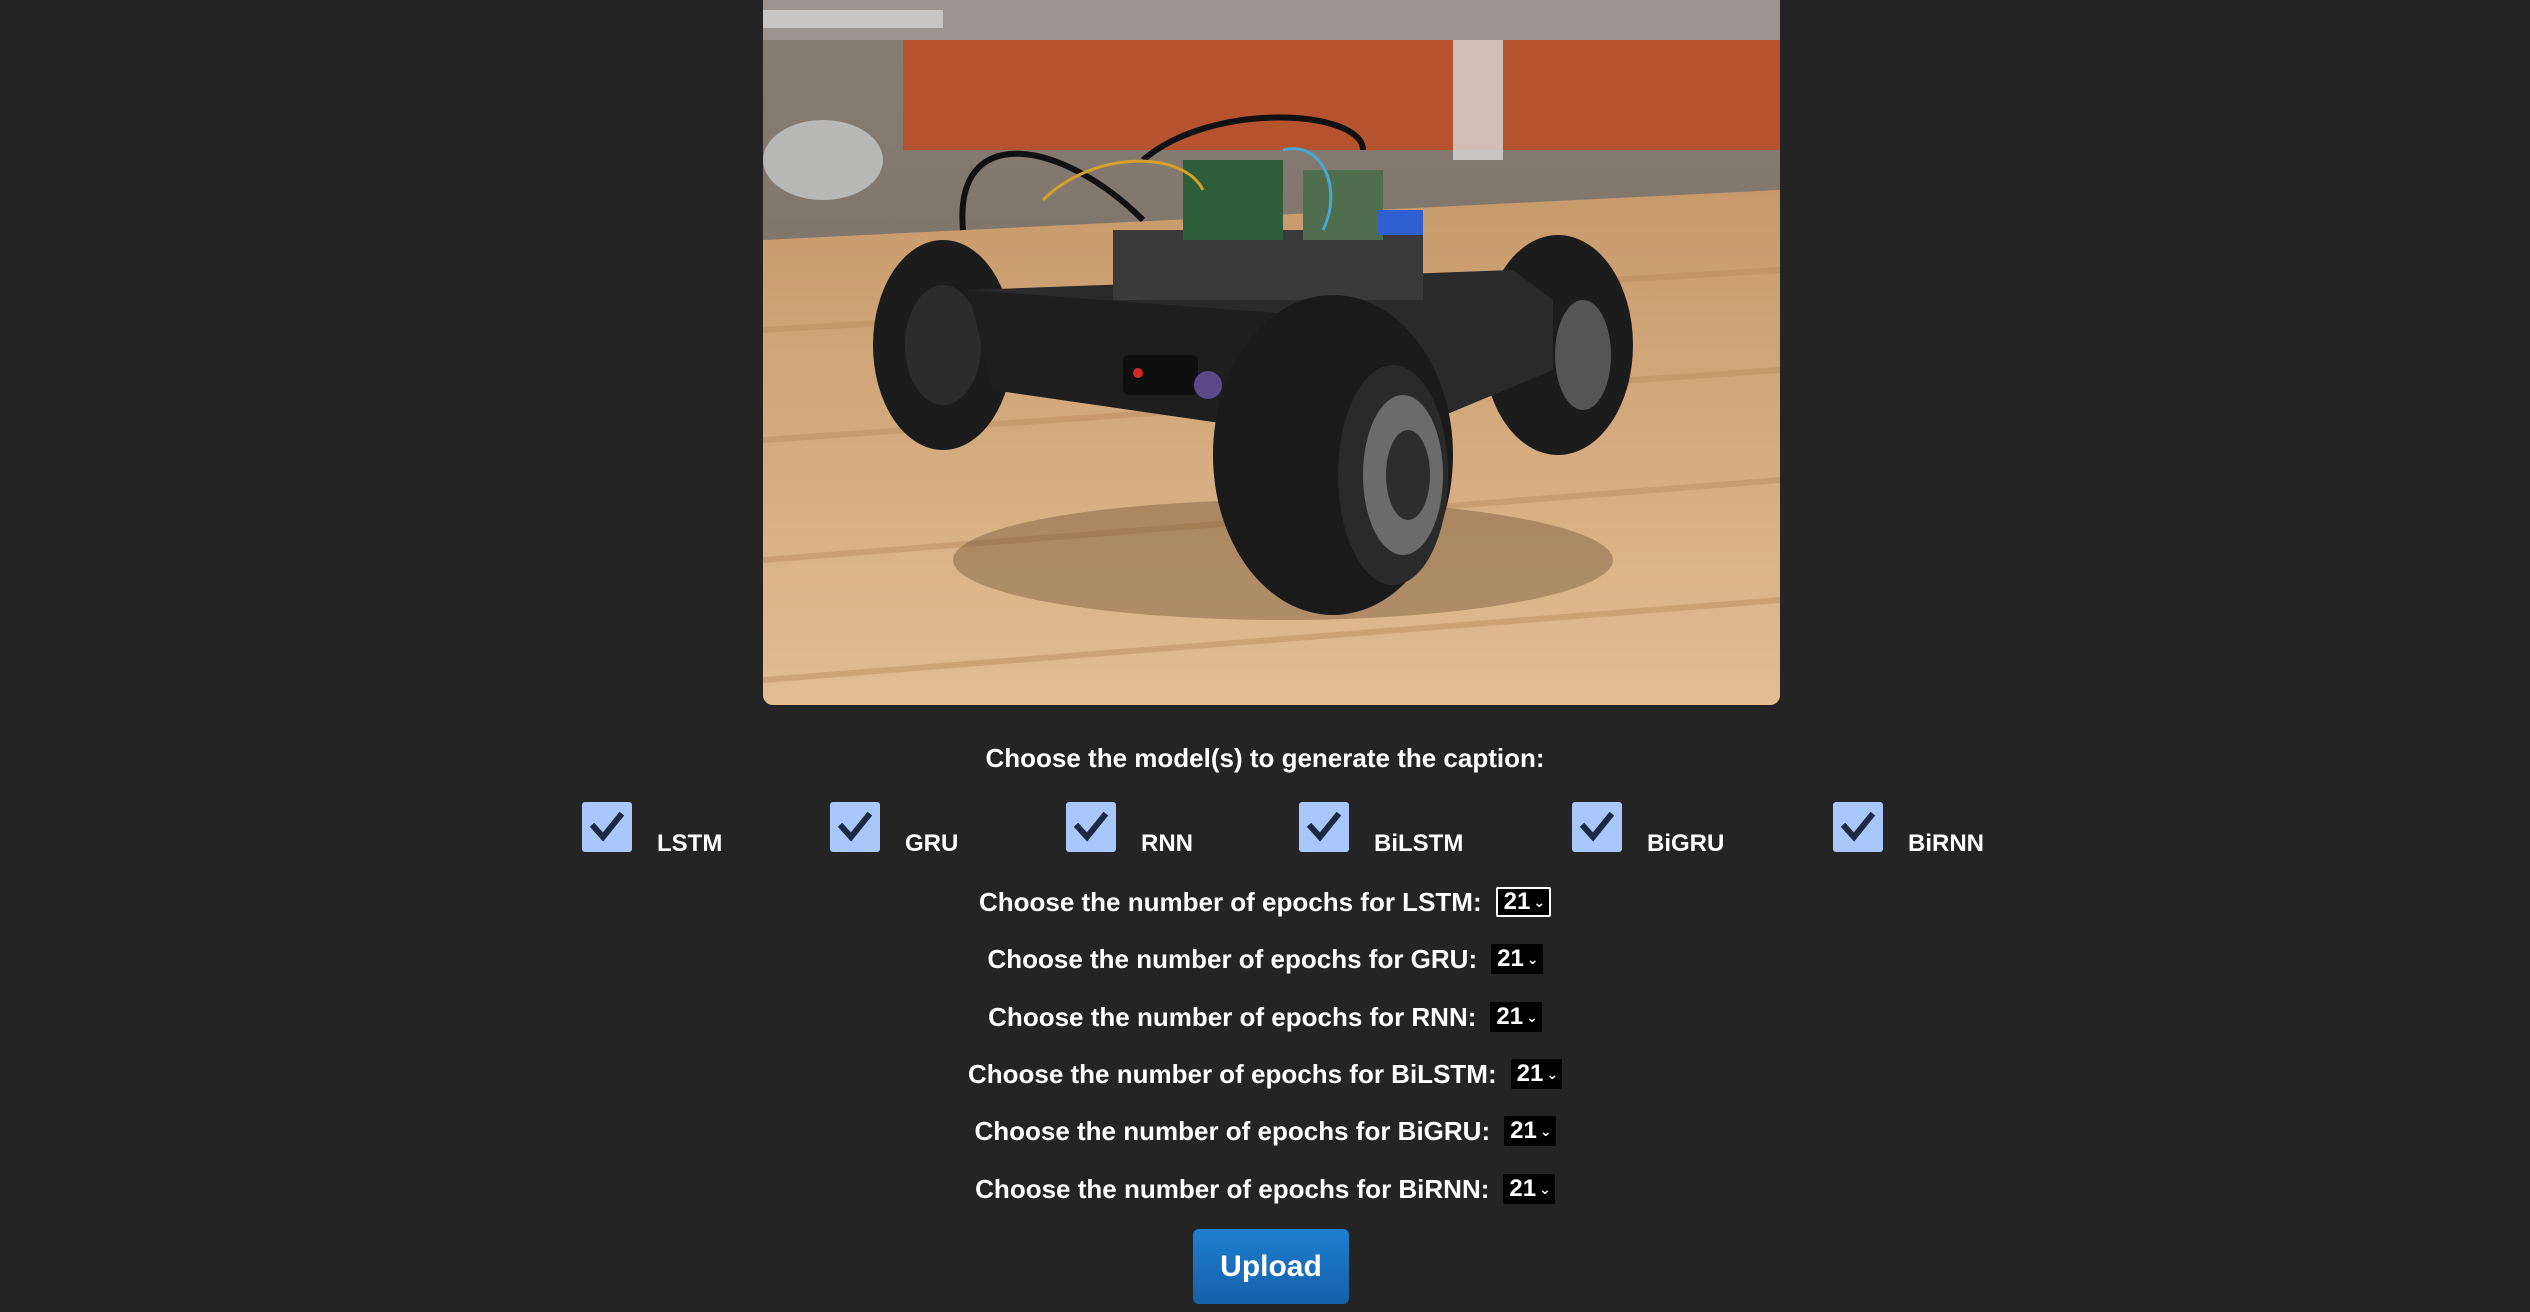  What do you see at coordinates (1597, 827) in the screenshot?
I see `checkbox-bigru` at bounding box center [1597, 827].